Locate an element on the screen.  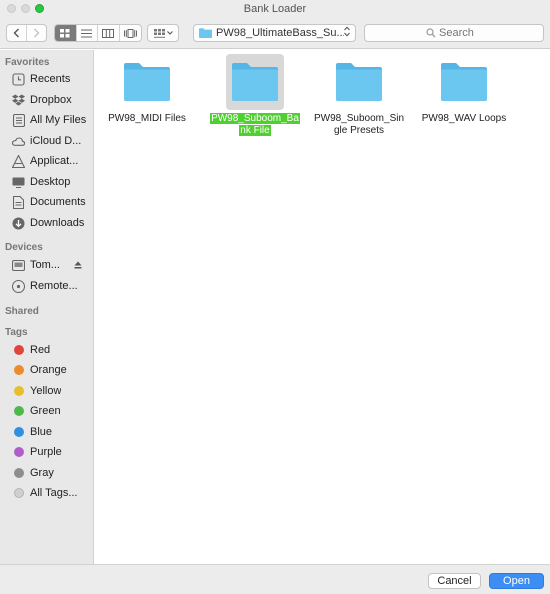
folder-name: PW98_Suboom_Ba nk File is located at coordinates (255, 124).